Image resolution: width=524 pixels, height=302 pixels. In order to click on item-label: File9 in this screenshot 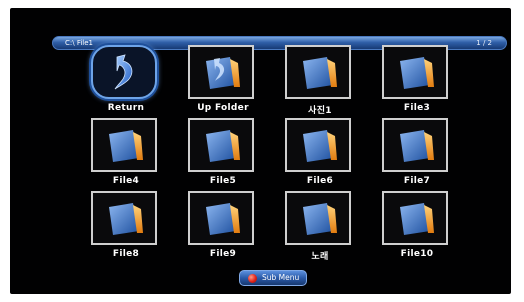, I will do `click(223, 254)`.